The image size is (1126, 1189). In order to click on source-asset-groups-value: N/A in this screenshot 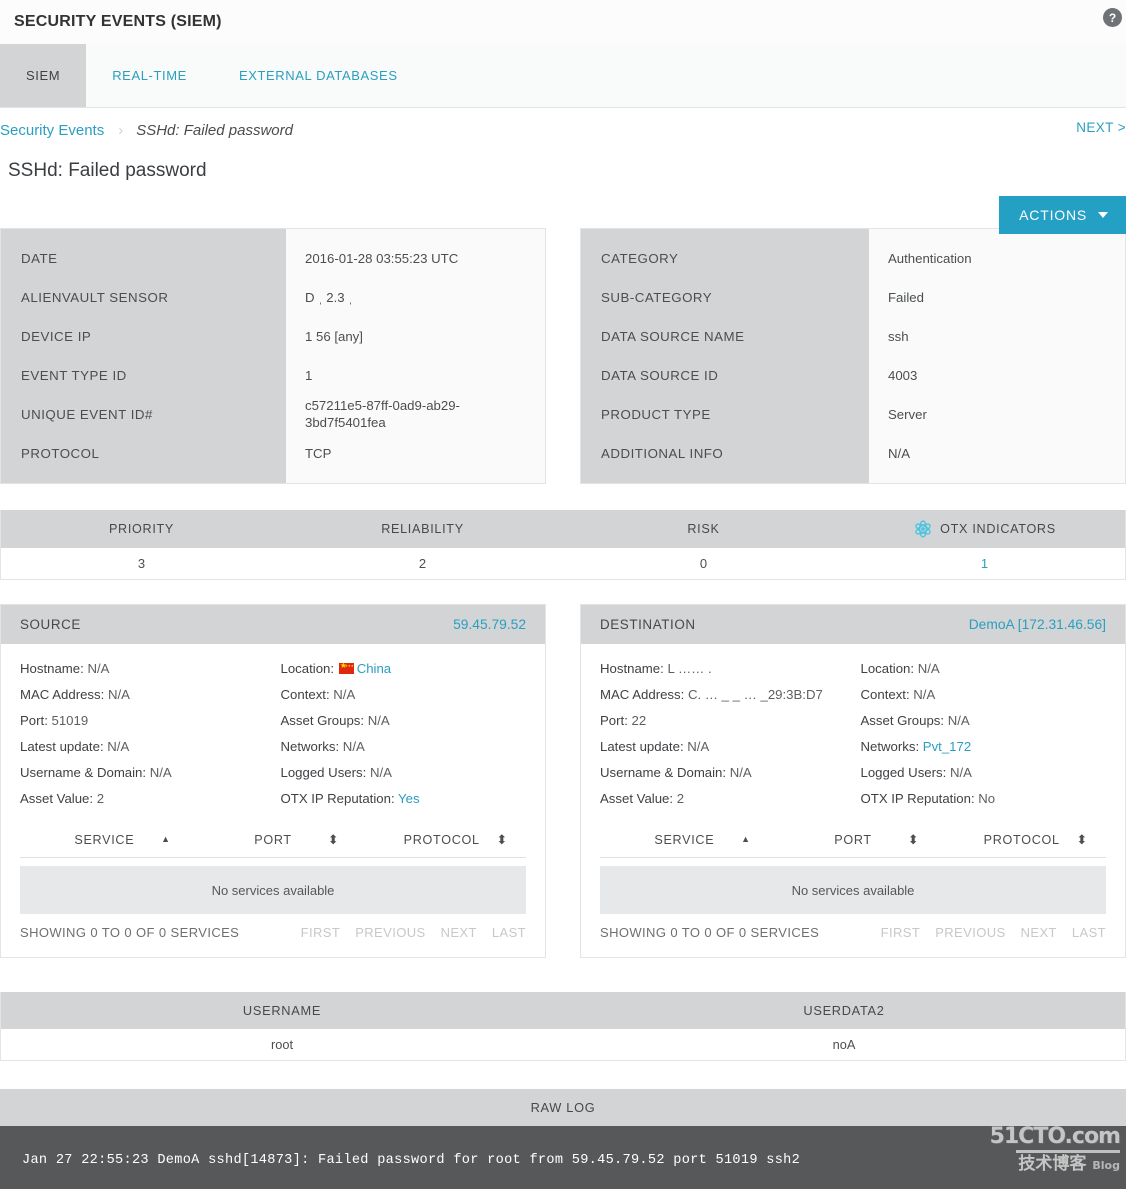, I will do `click(378, 720)`.